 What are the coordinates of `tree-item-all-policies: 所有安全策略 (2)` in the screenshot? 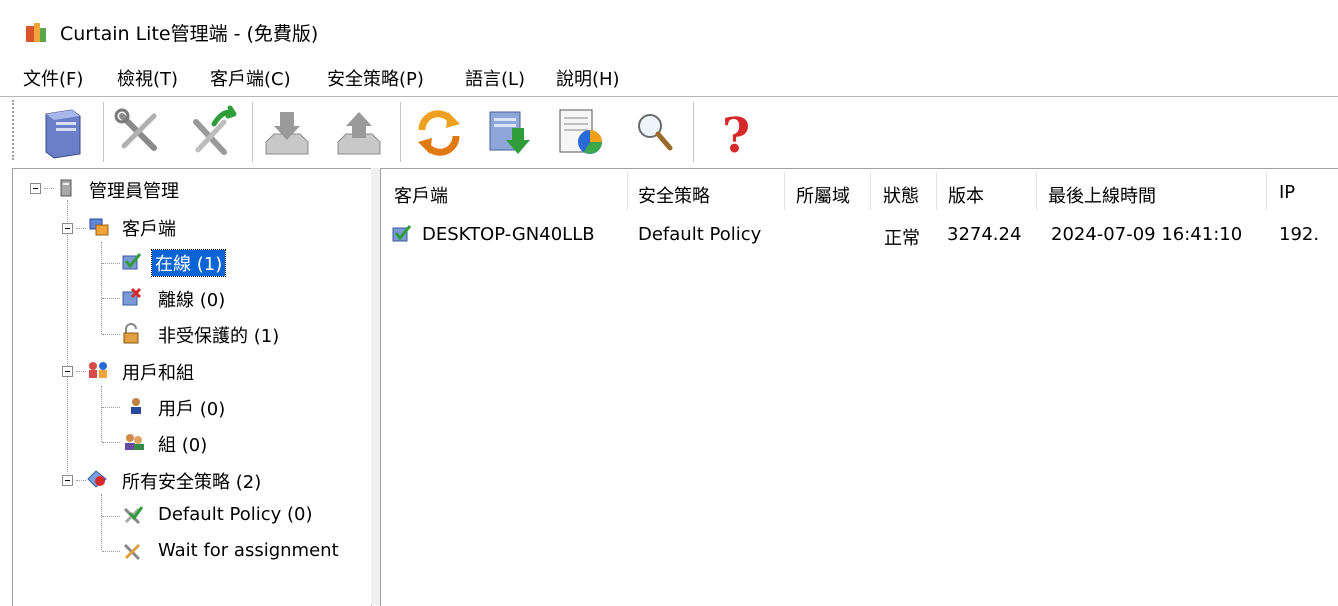 It's located at (191, 481).